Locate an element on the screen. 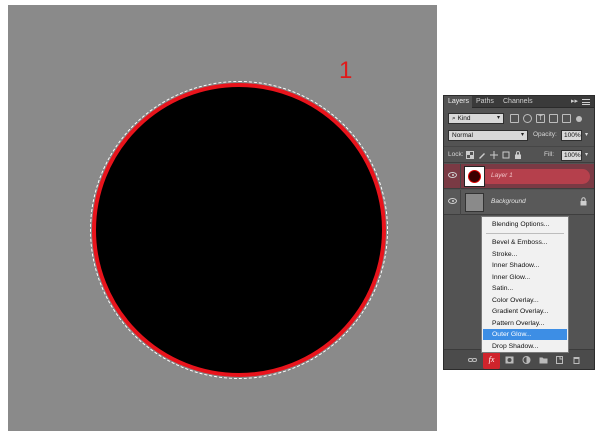 The height and width of the screenshot is (436, 600). lock-all-icon is located at coordinates (518, 155).